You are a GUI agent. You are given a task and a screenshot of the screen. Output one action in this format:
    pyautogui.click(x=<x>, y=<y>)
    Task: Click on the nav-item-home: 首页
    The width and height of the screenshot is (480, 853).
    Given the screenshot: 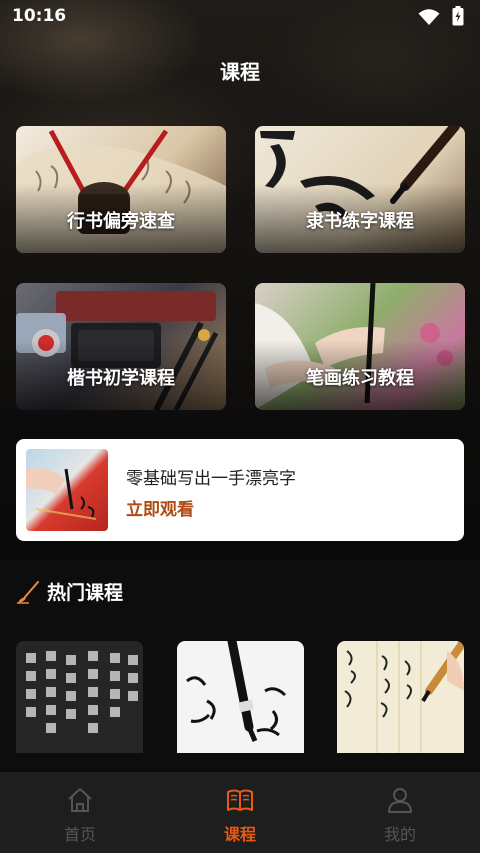 What is the action you would take?
    pyautogui.click(x=80, y=812)
    